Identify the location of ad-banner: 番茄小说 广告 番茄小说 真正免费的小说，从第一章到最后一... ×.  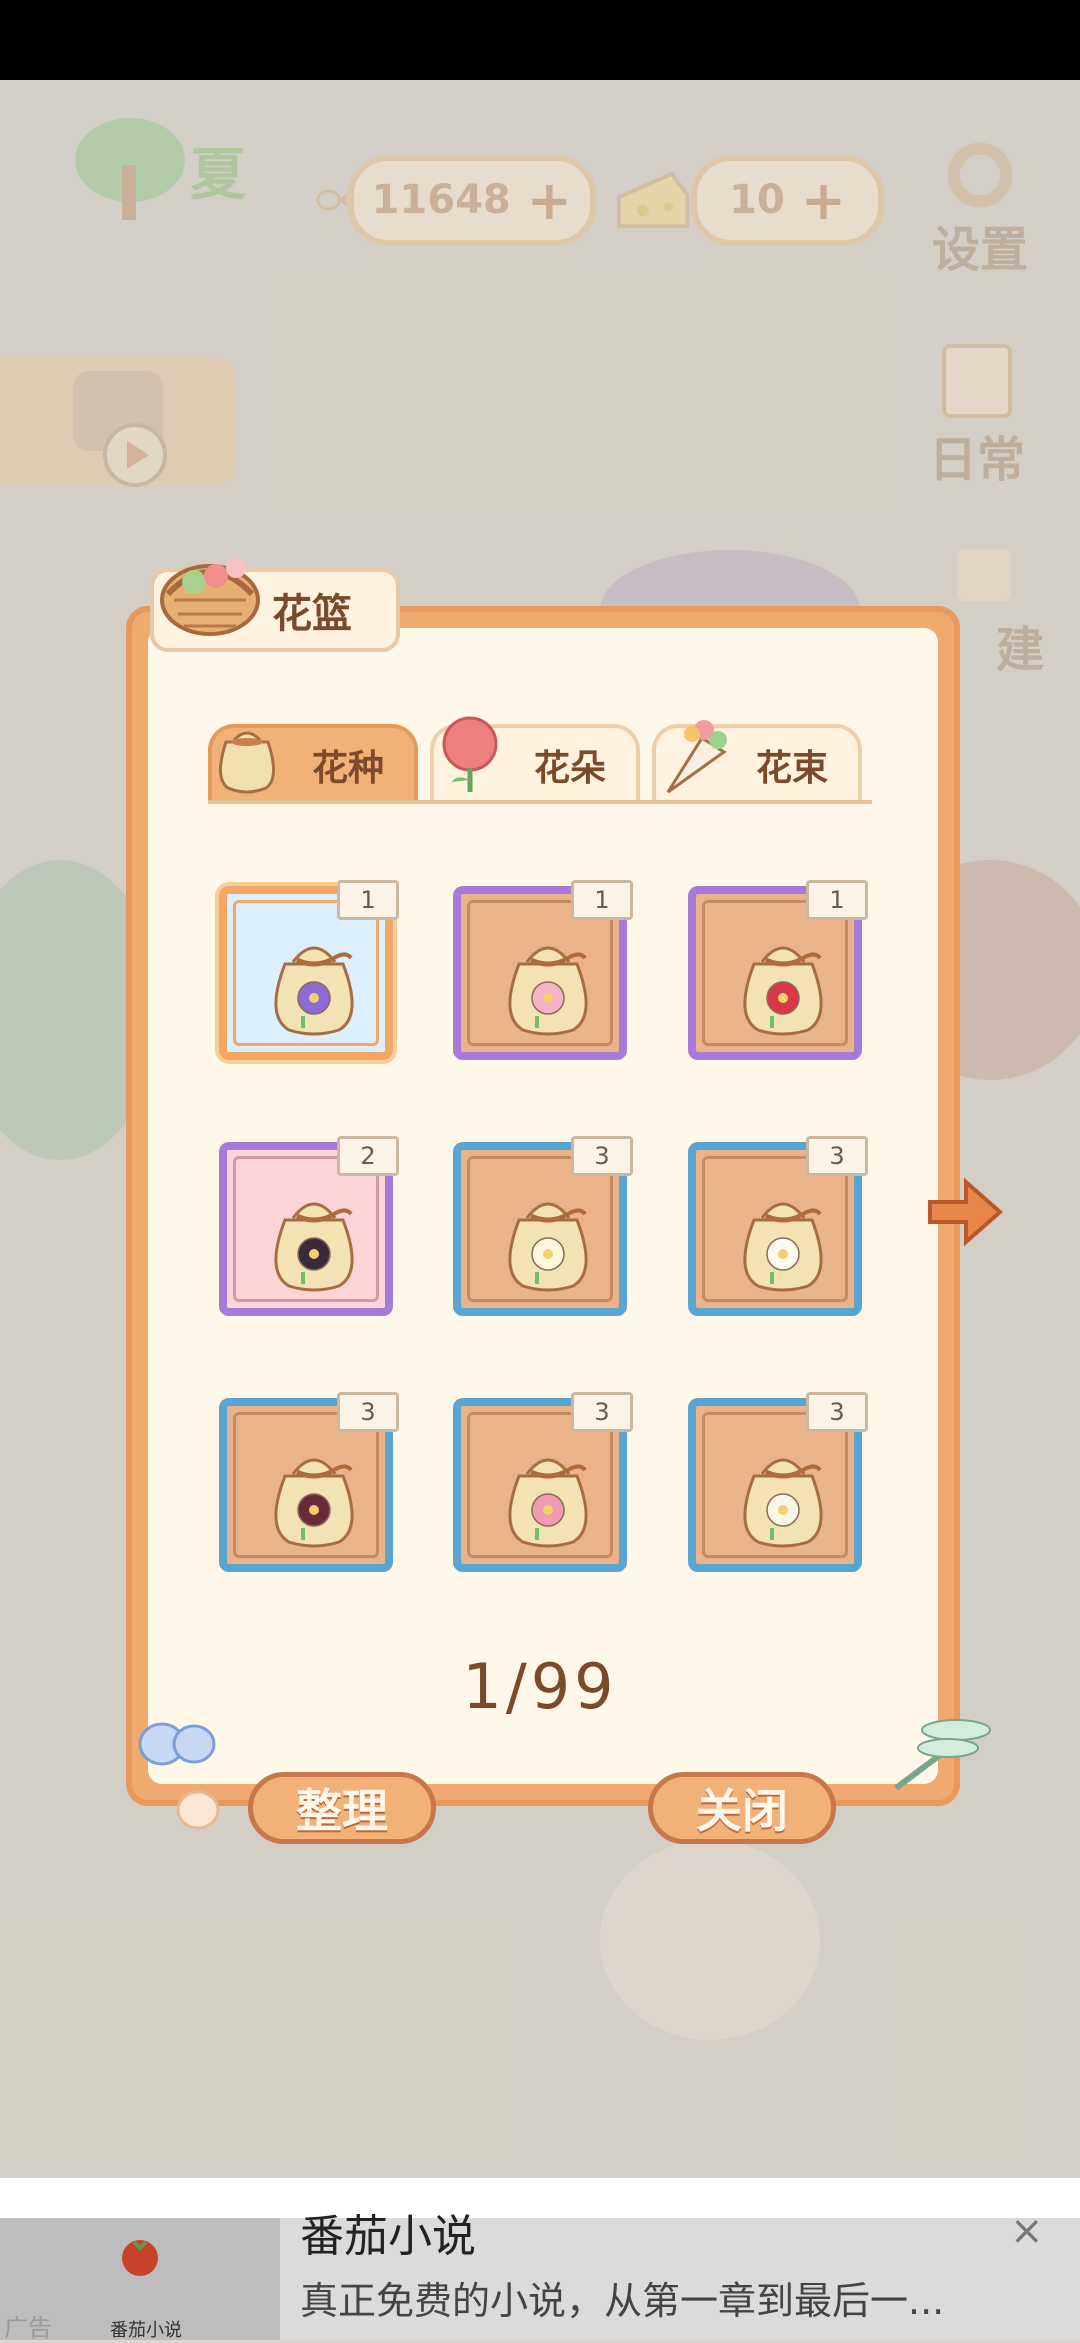
(540, 2260).